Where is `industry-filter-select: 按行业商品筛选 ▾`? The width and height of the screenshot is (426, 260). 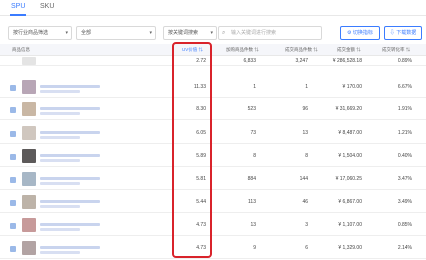
industry-filter-select: 按行业商品筛选 ▾ is located at coordinates (40, 33).